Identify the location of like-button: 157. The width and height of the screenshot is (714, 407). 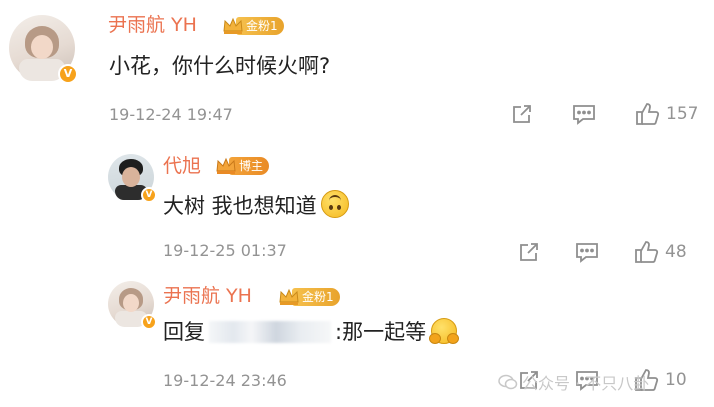
(666, 114).